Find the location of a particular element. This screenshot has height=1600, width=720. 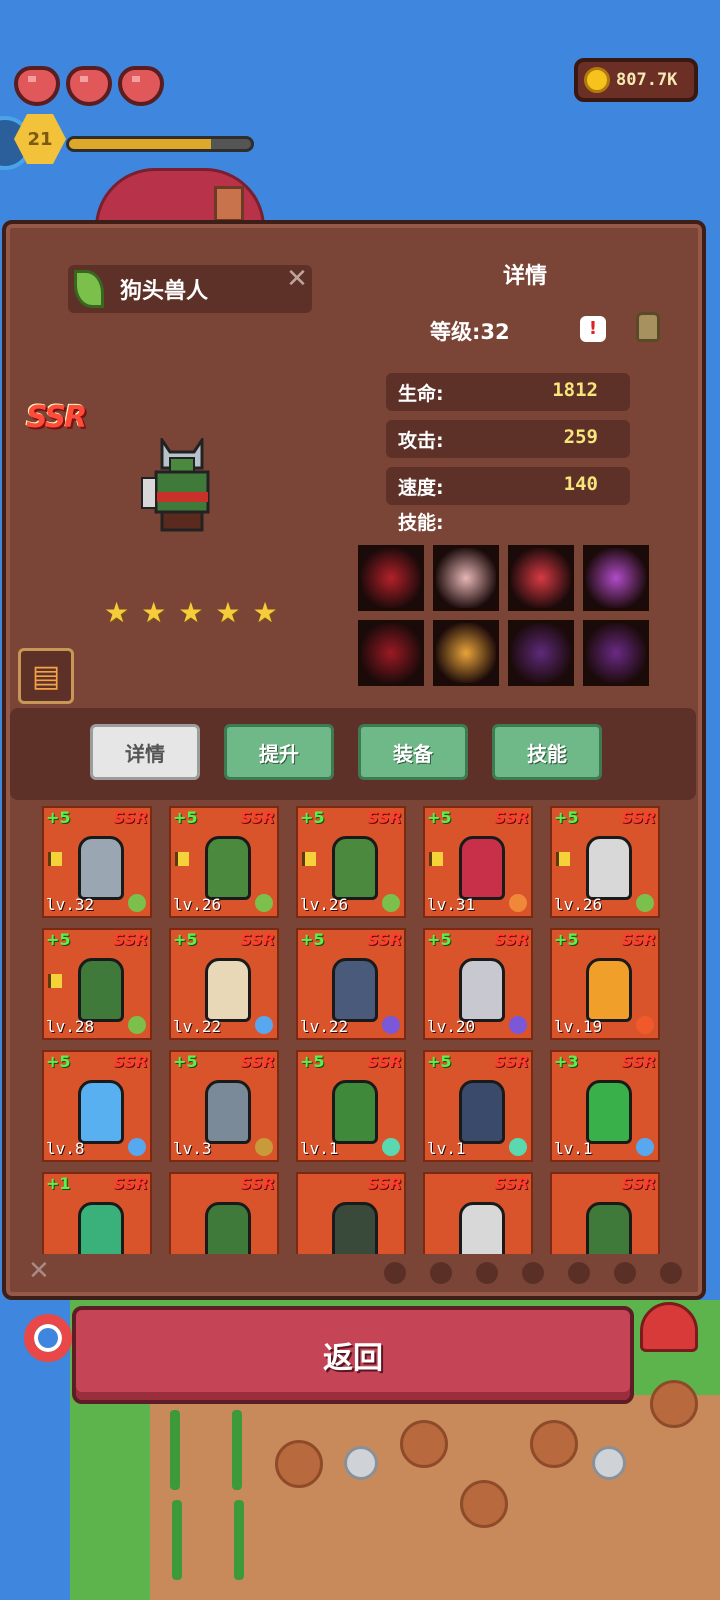

fanged-maw-icon is located at coordinates (541, 653).